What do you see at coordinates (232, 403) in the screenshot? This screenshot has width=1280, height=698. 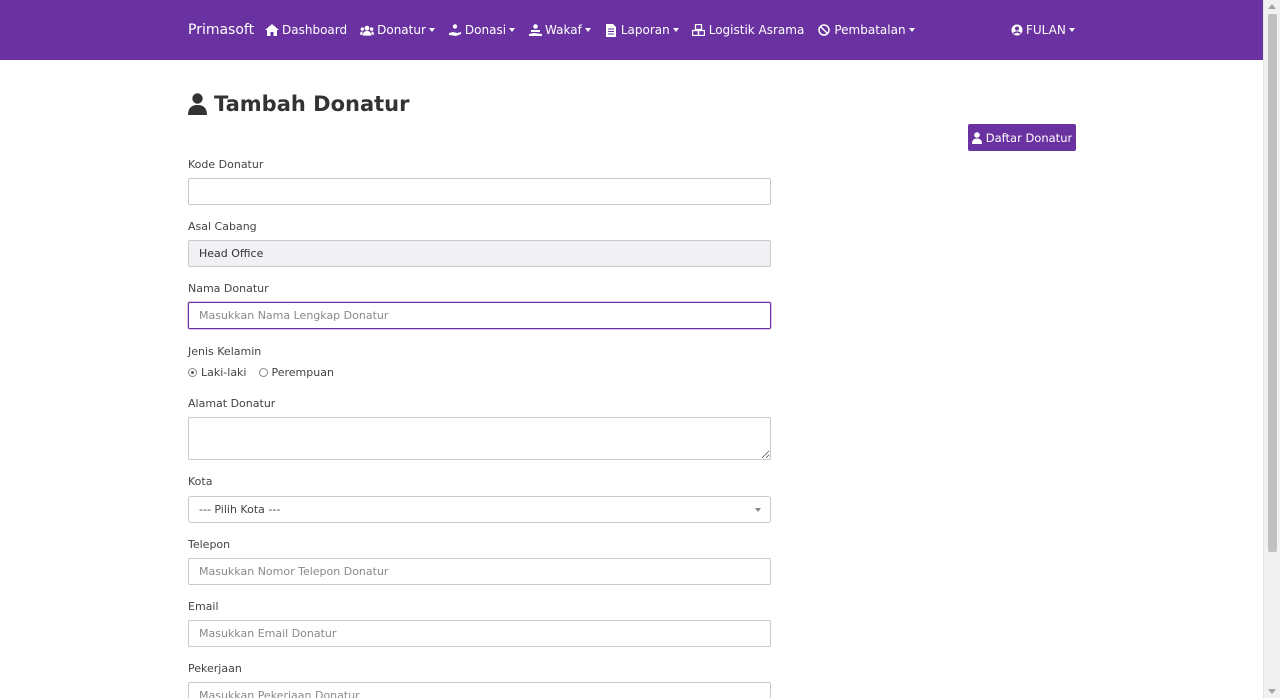 I see `alamat-donatur-label: Alamat Donatur` at bounding box center [232, 403].